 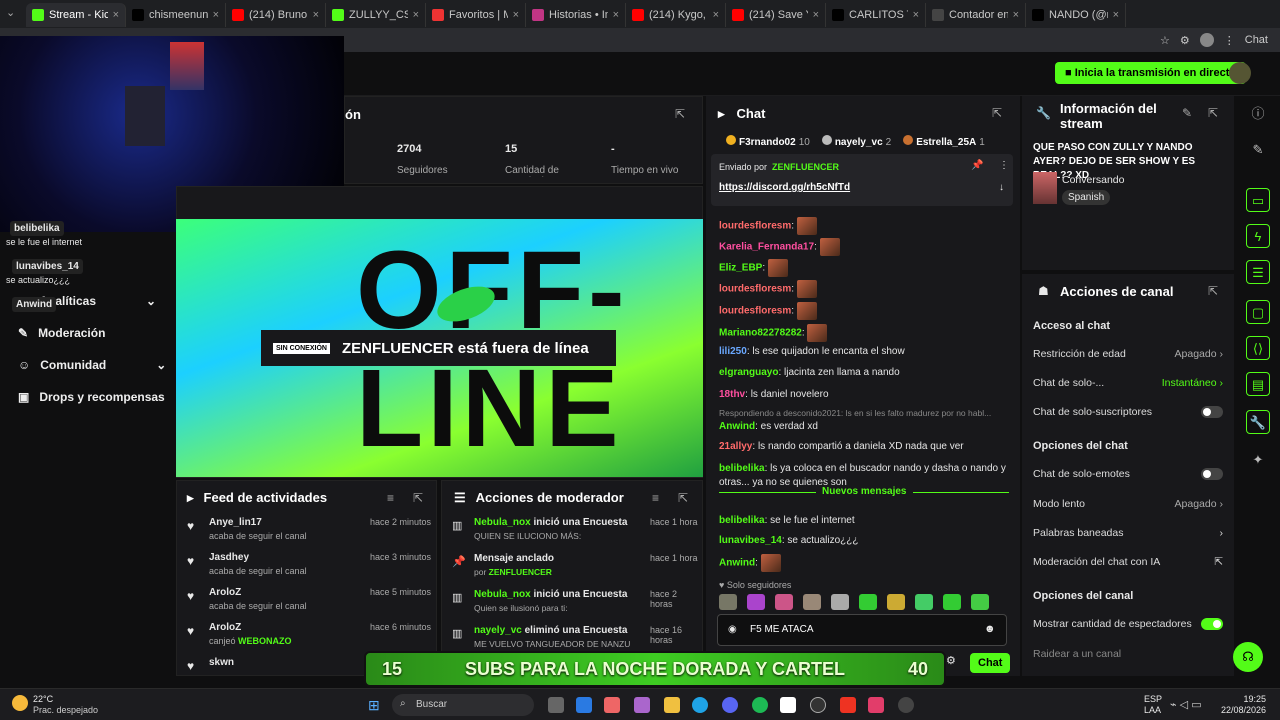 I want to click on task-view-icon, so click(x=556, y=705).